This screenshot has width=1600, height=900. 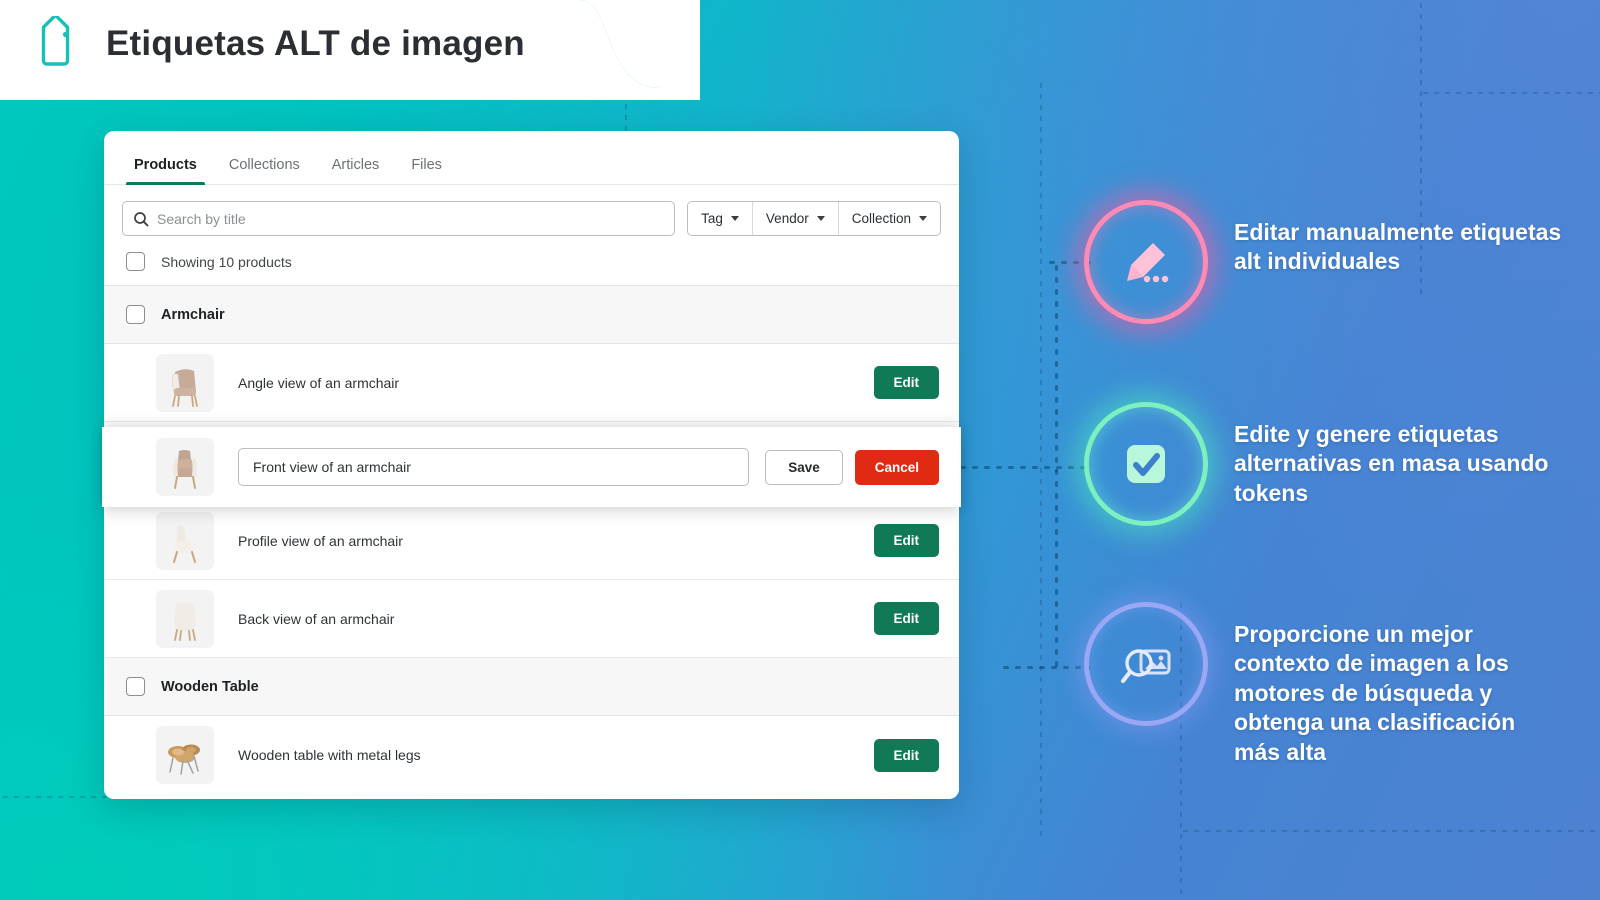 What do you see at coordinates (804, 467) in the screenshot?
I see `save-button: Save` at bounding box center [804, 467].